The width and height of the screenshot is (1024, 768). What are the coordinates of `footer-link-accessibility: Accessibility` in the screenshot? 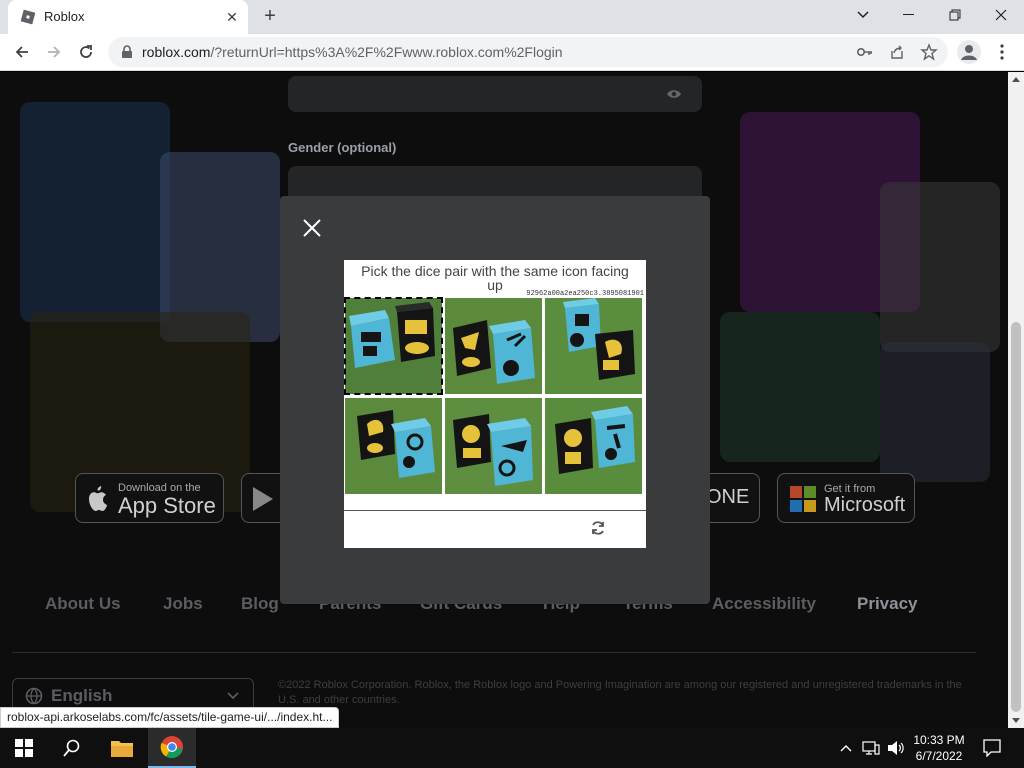 It's located at (764, 604).